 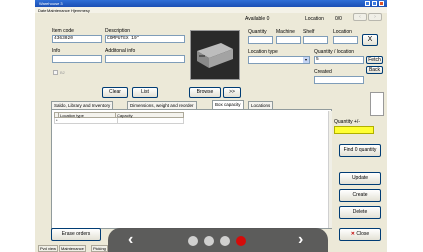 I want to click on maximize-icon, so click(x=374, y=3).